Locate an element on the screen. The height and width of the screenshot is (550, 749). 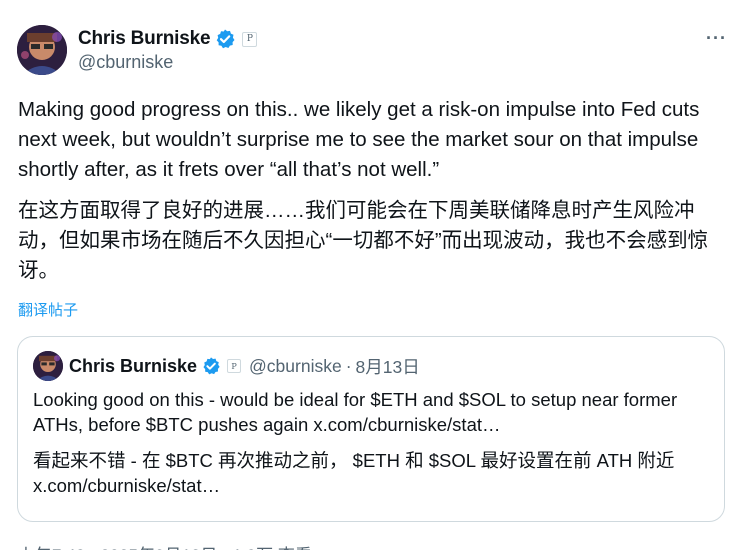
quoted-author-name: Chris Burniske is located at coordinates (133, 365).